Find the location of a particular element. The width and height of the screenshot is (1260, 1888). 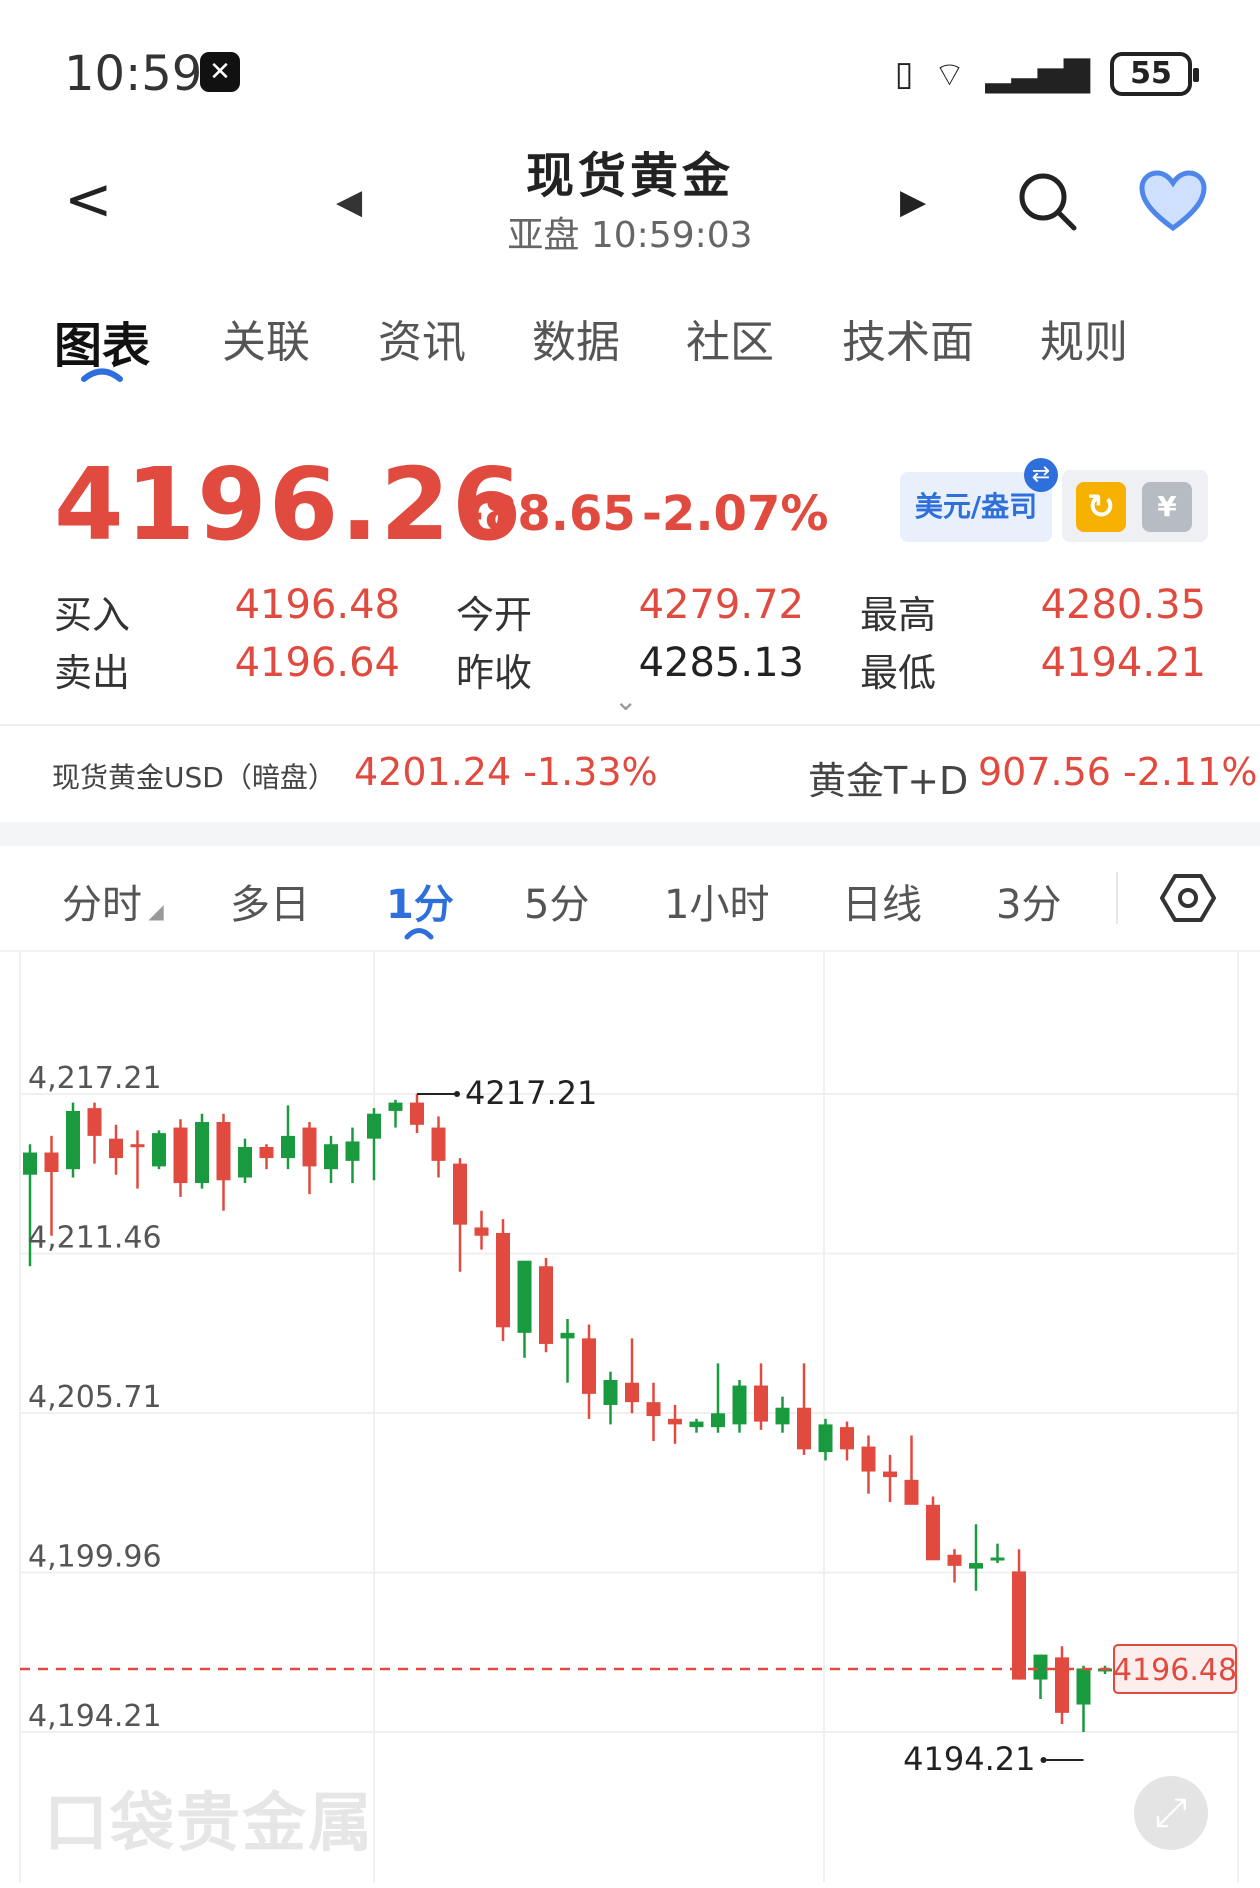

period-1min: 1分 is located at coordinates (420, 901).